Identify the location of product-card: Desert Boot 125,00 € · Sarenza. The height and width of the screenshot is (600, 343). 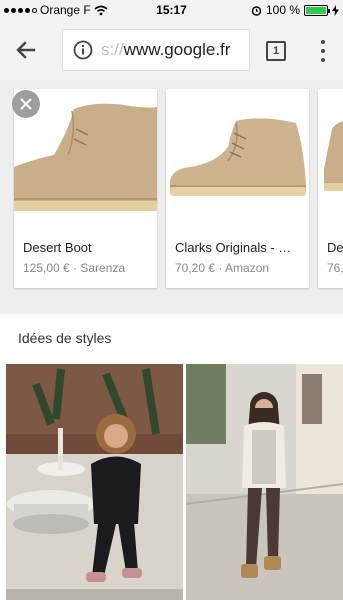
(85, 188).